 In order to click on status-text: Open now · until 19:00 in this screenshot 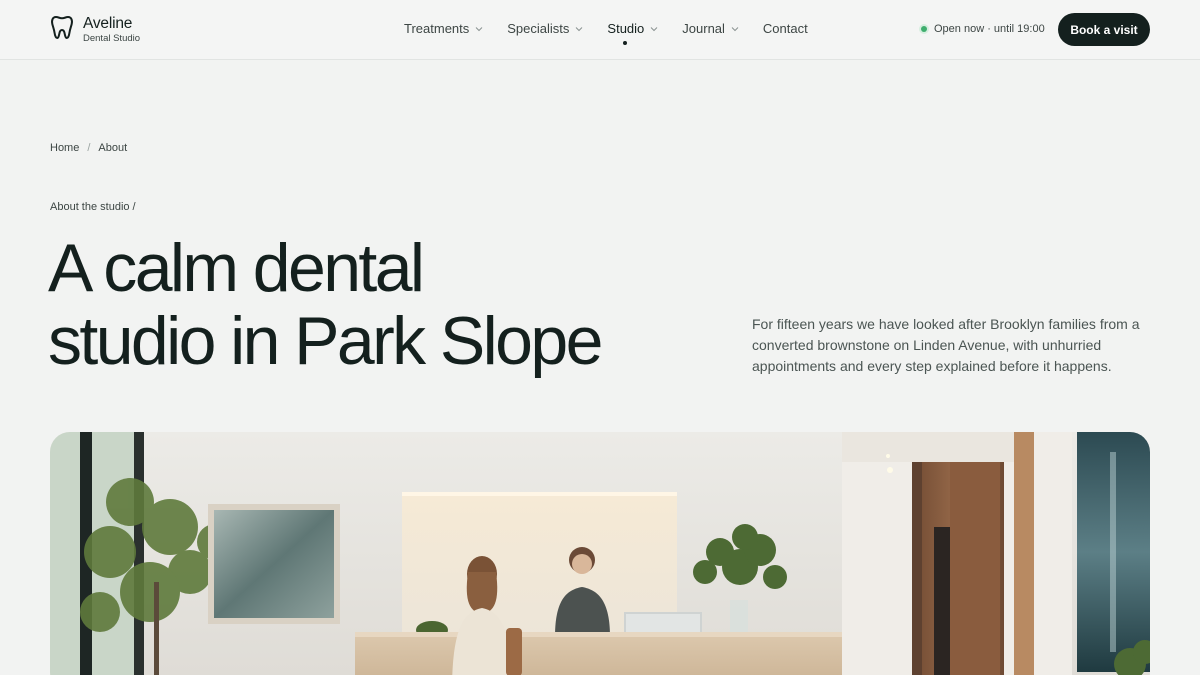, I will do `click(989, 29)`.